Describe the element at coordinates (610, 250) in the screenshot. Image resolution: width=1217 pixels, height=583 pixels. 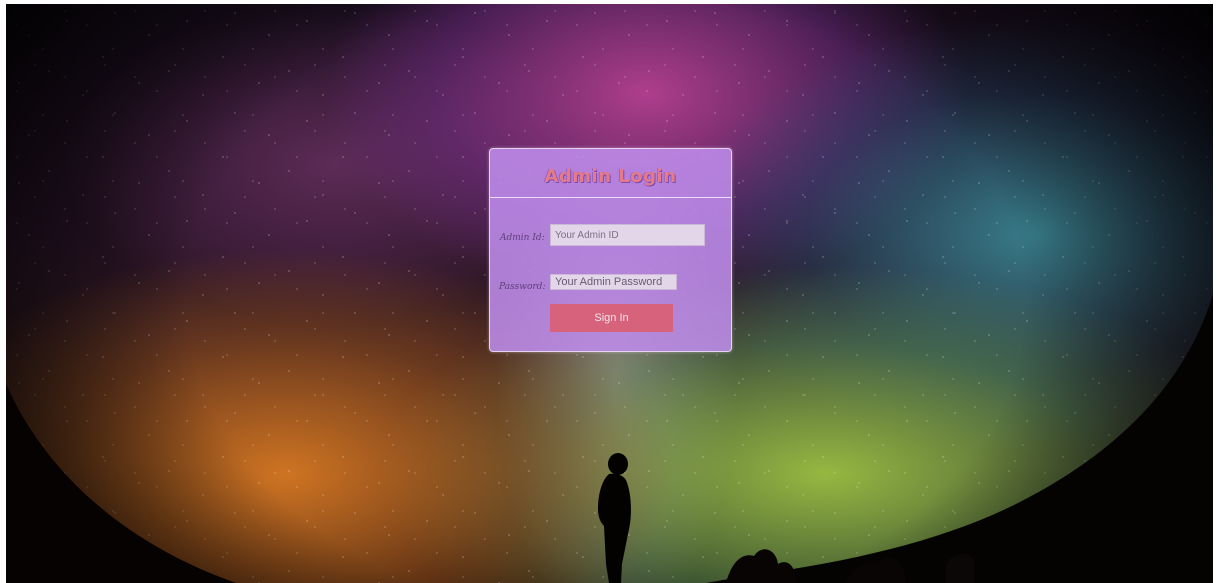
I see `login-card: Admin Login Admin Id: Password: Sign In` at that location.